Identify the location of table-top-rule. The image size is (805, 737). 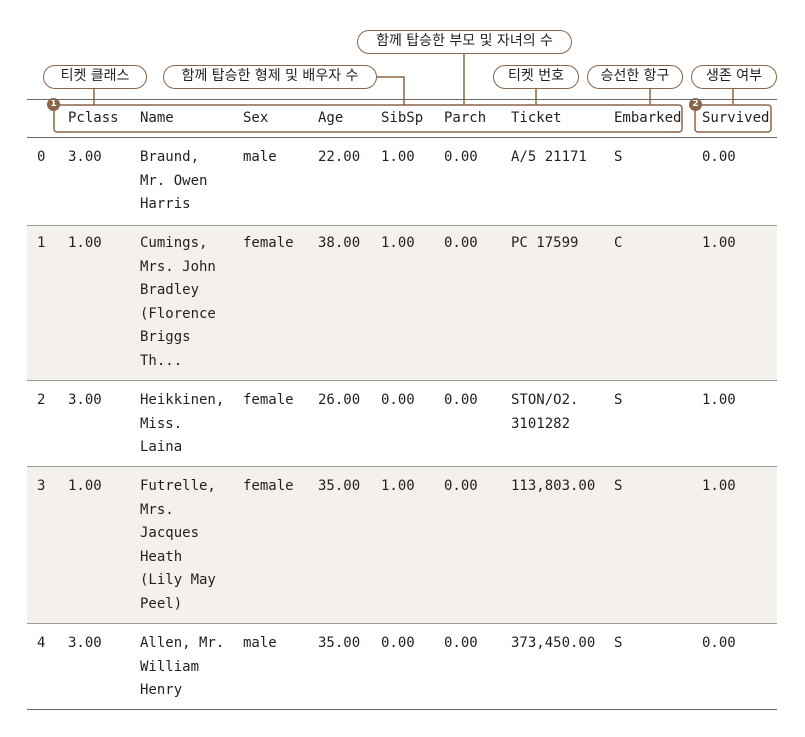
(402, 99).